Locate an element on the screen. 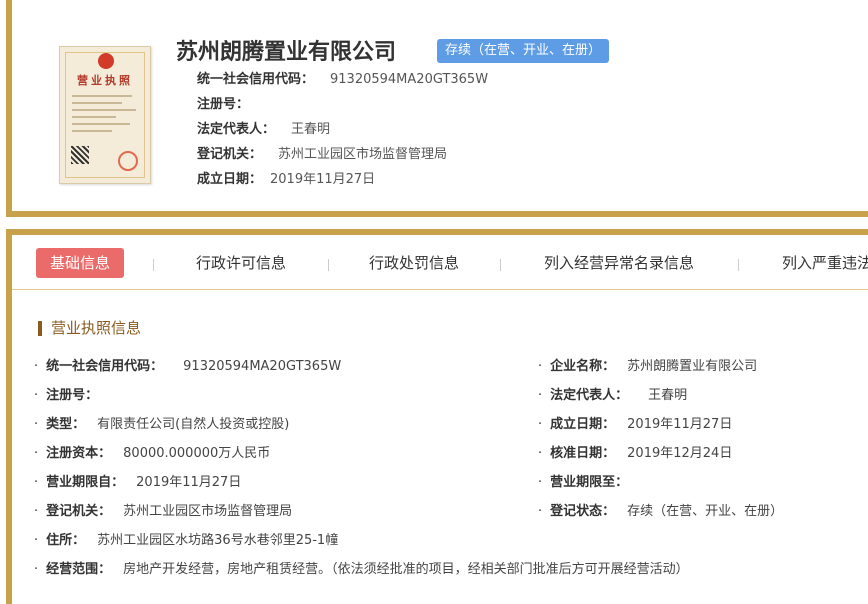 This screenshot has height=604, width=868. detail-label: 核准日期： is located at coordinates (583, 453).